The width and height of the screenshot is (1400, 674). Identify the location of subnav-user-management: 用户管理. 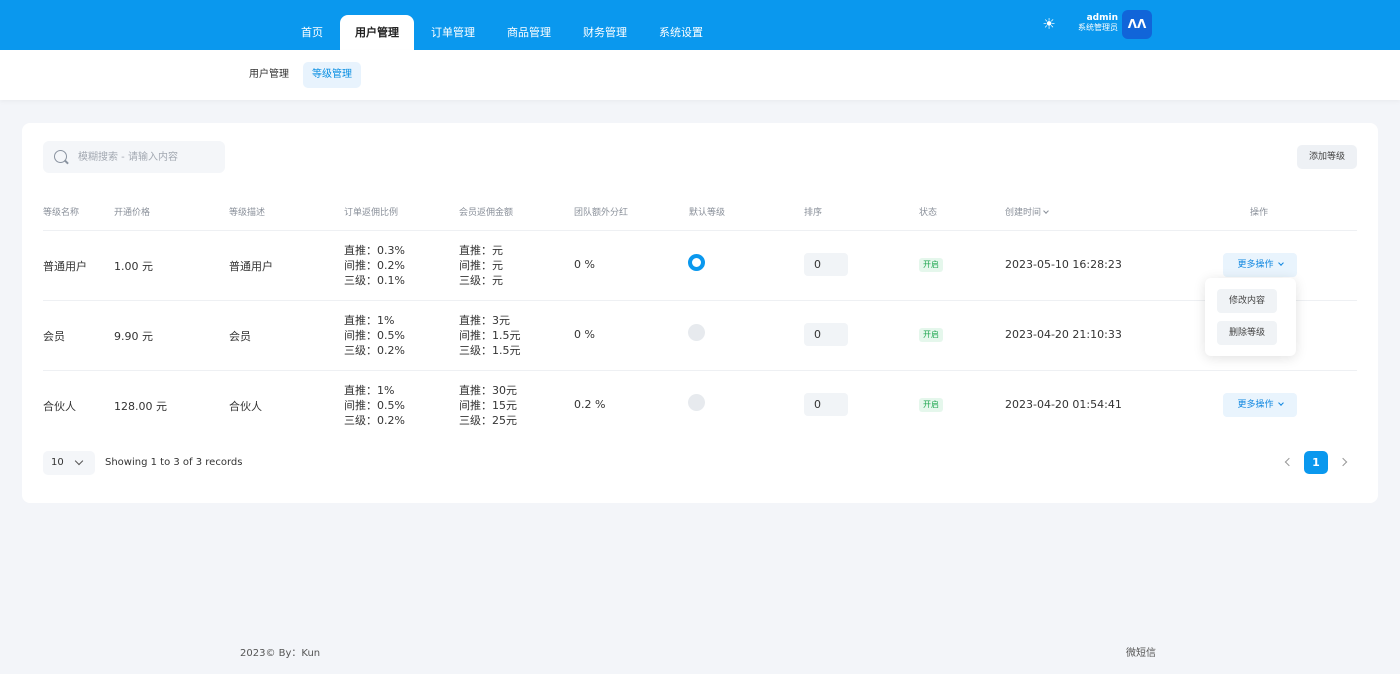
(269, 75).